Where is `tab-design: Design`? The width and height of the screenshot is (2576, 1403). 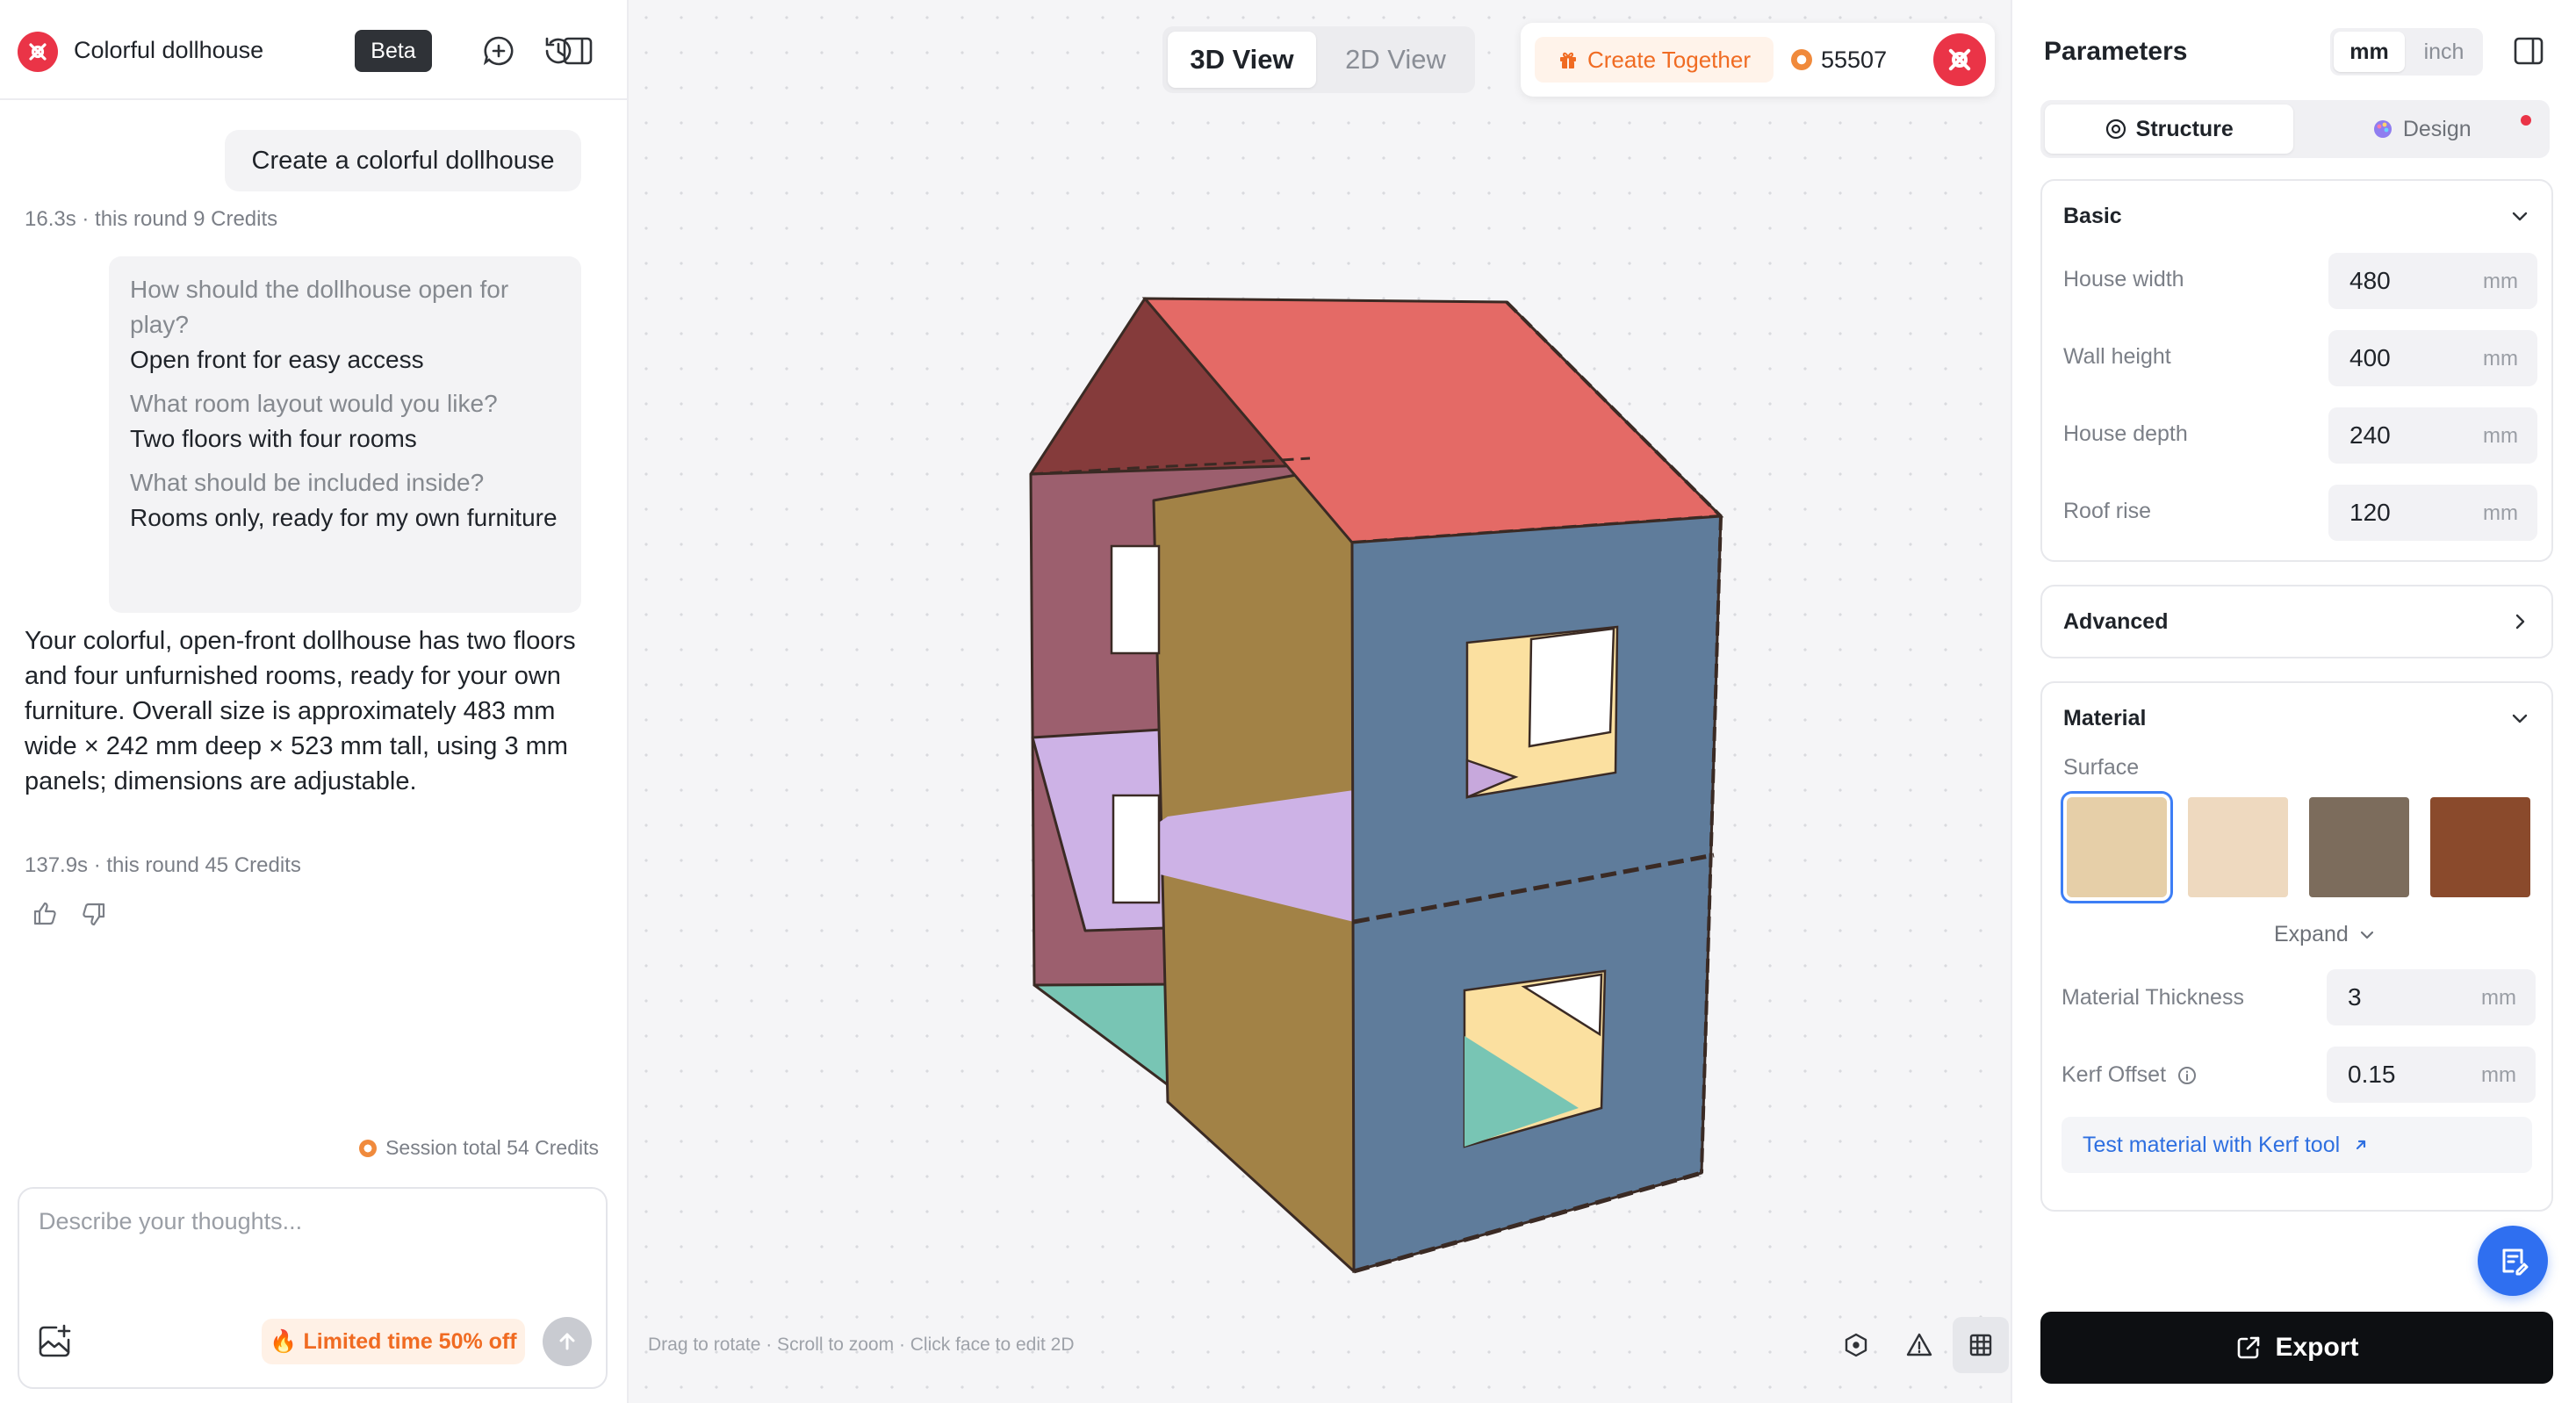 tab-design: Design is located at coordinates (2422, 129).